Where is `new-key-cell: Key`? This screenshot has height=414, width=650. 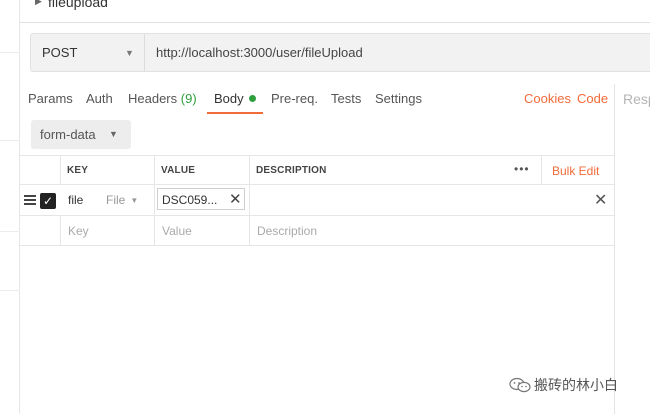
new-key-cell: Key is located at coordinates (107, 230).